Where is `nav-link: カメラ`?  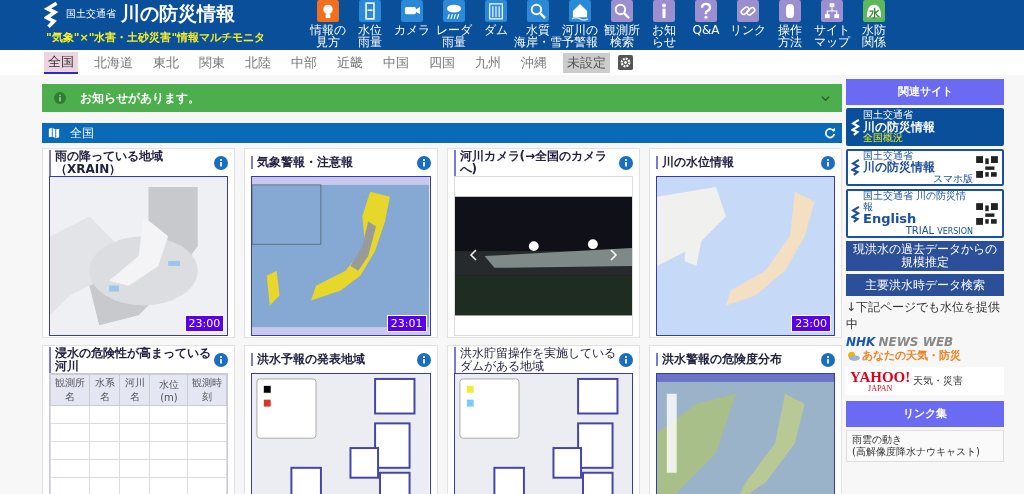
nav-link: カメラ is located at coordinates (412, 24).